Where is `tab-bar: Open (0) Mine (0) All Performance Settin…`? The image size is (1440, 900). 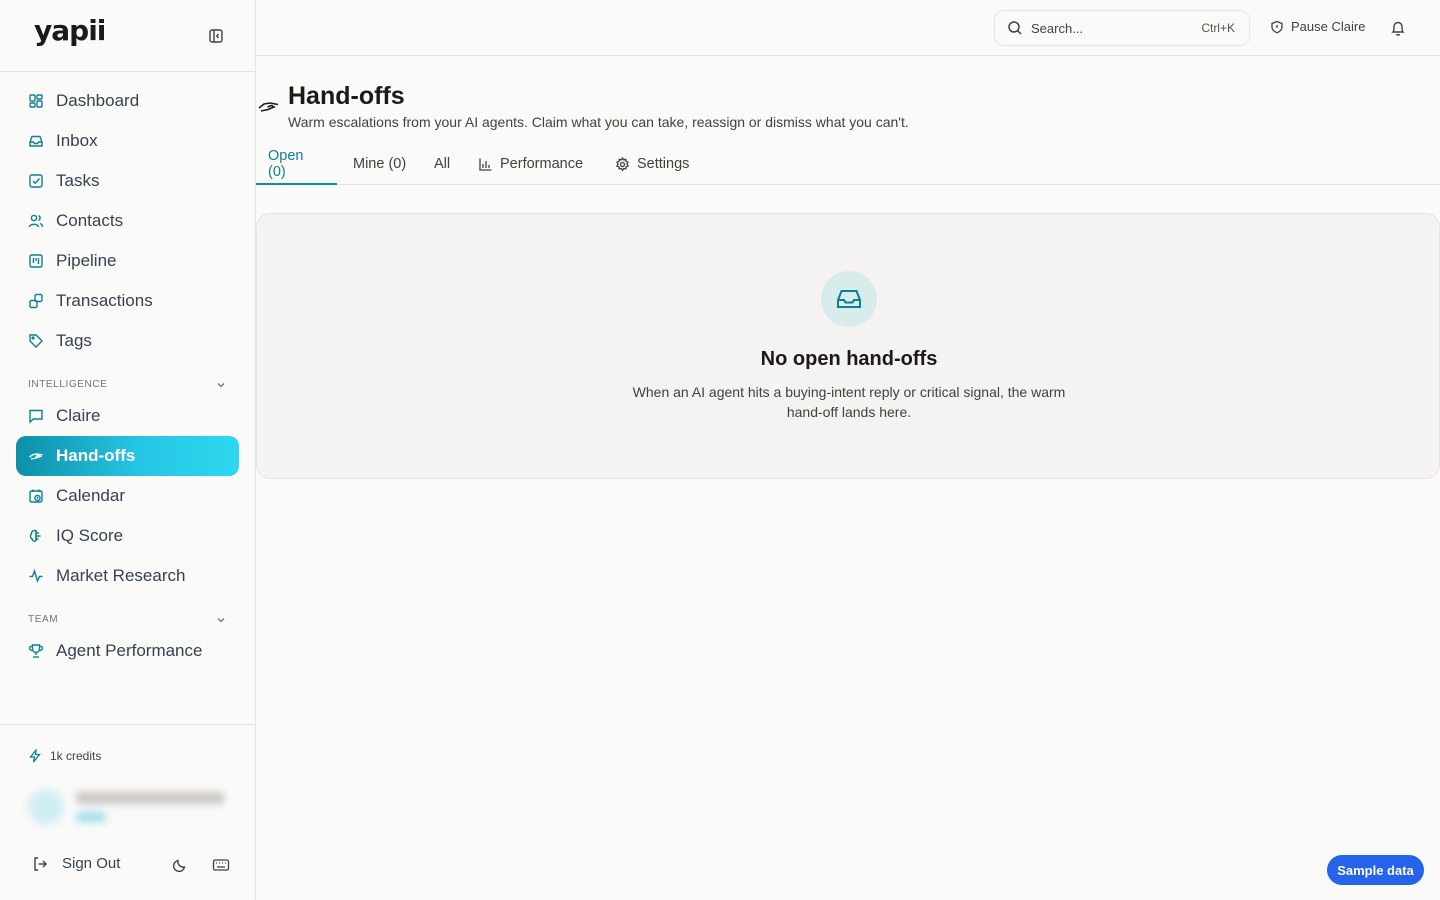 tab-bar: Open (0) Mine (0) All Performance Settin… is located at coordinates (848, 164).